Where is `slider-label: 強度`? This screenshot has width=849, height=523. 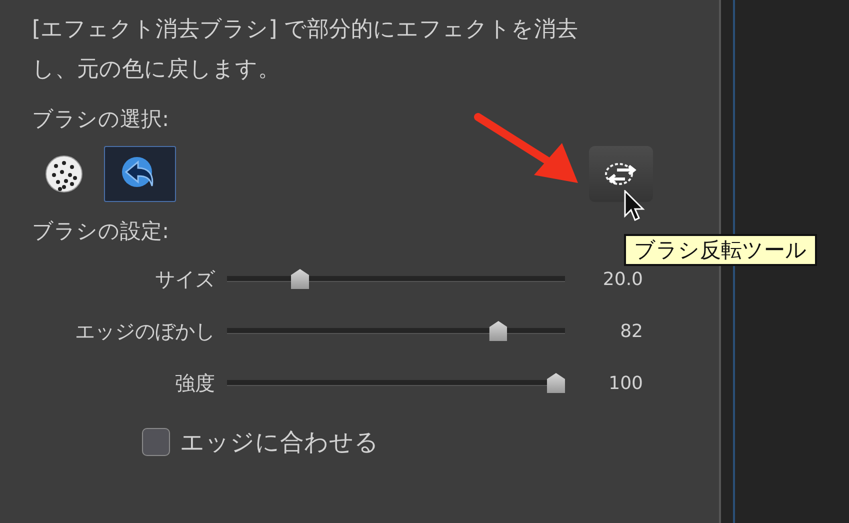
slider-label: 強度 is located at coordinates (194, 383).